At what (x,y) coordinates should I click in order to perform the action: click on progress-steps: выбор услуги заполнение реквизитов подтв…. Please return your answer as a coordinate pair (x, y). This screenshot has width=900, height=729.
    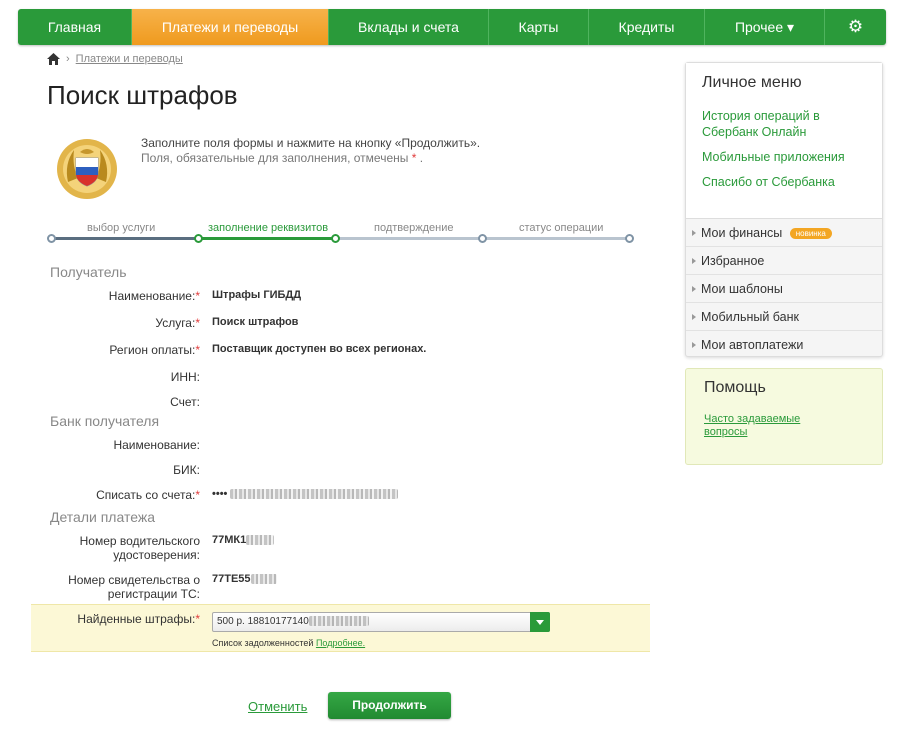
    Looking at the image, I should click on (342, 235).